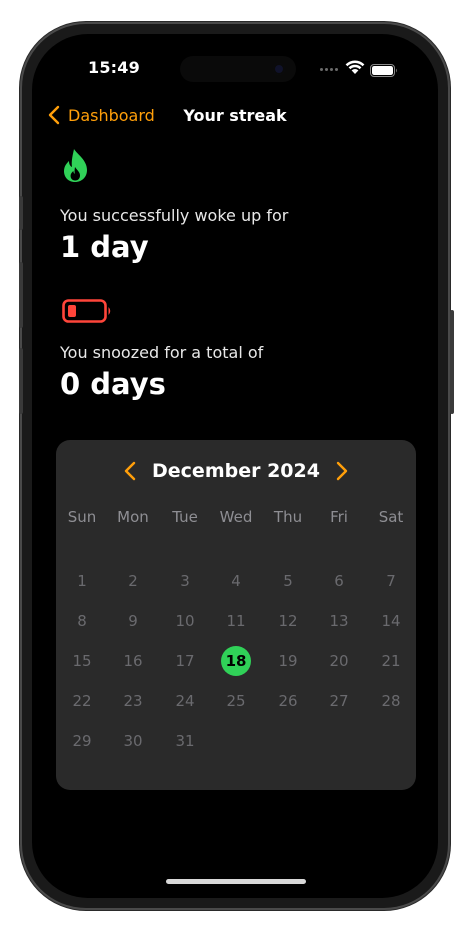 The height and width of the screenshot is (932, 473). What do you see at coordinates (288, 661) in the screenshot?
I see `calendar-day: 19` at bounding box center [288, 661].